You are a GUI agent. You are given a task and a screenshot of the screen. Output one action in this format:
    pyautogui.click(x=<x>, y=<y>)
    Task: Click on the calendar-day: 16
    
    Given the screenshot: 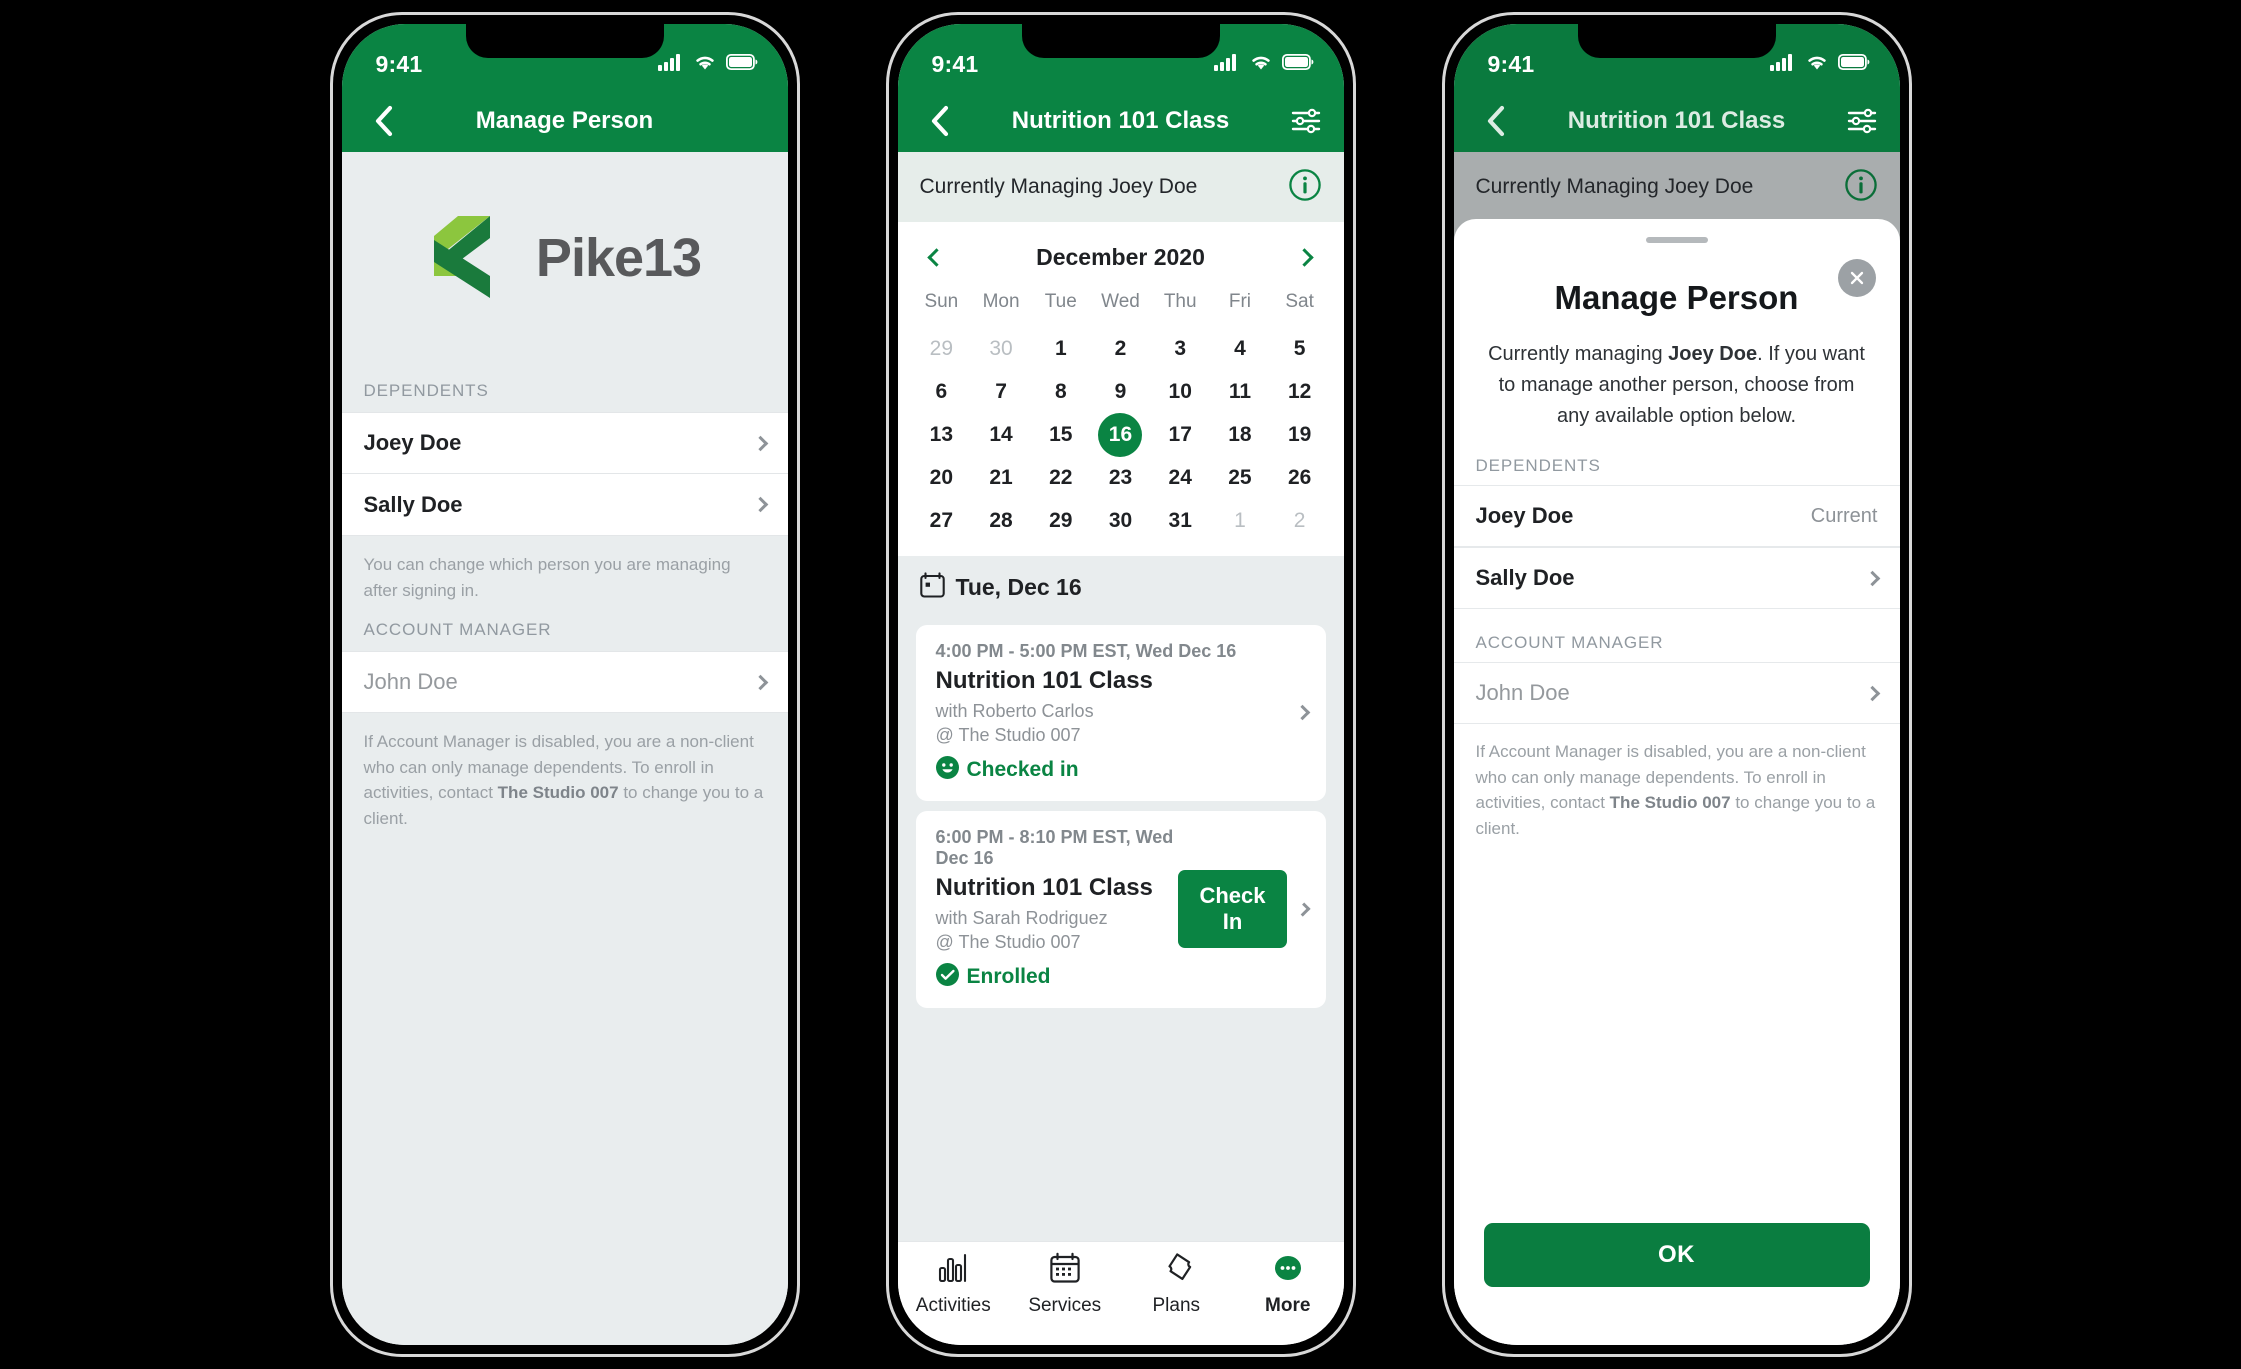 What is the action you would take?
    pyautogui.click(x=1121, y=434)
    